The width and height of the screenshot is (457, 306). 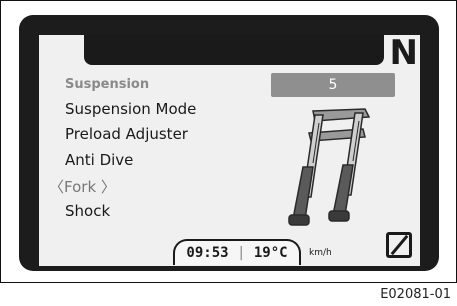 What do you see at coordinates (107, 84) in the screenshot?
I see `section-title: Suspension` at bounding box center [107, 84].